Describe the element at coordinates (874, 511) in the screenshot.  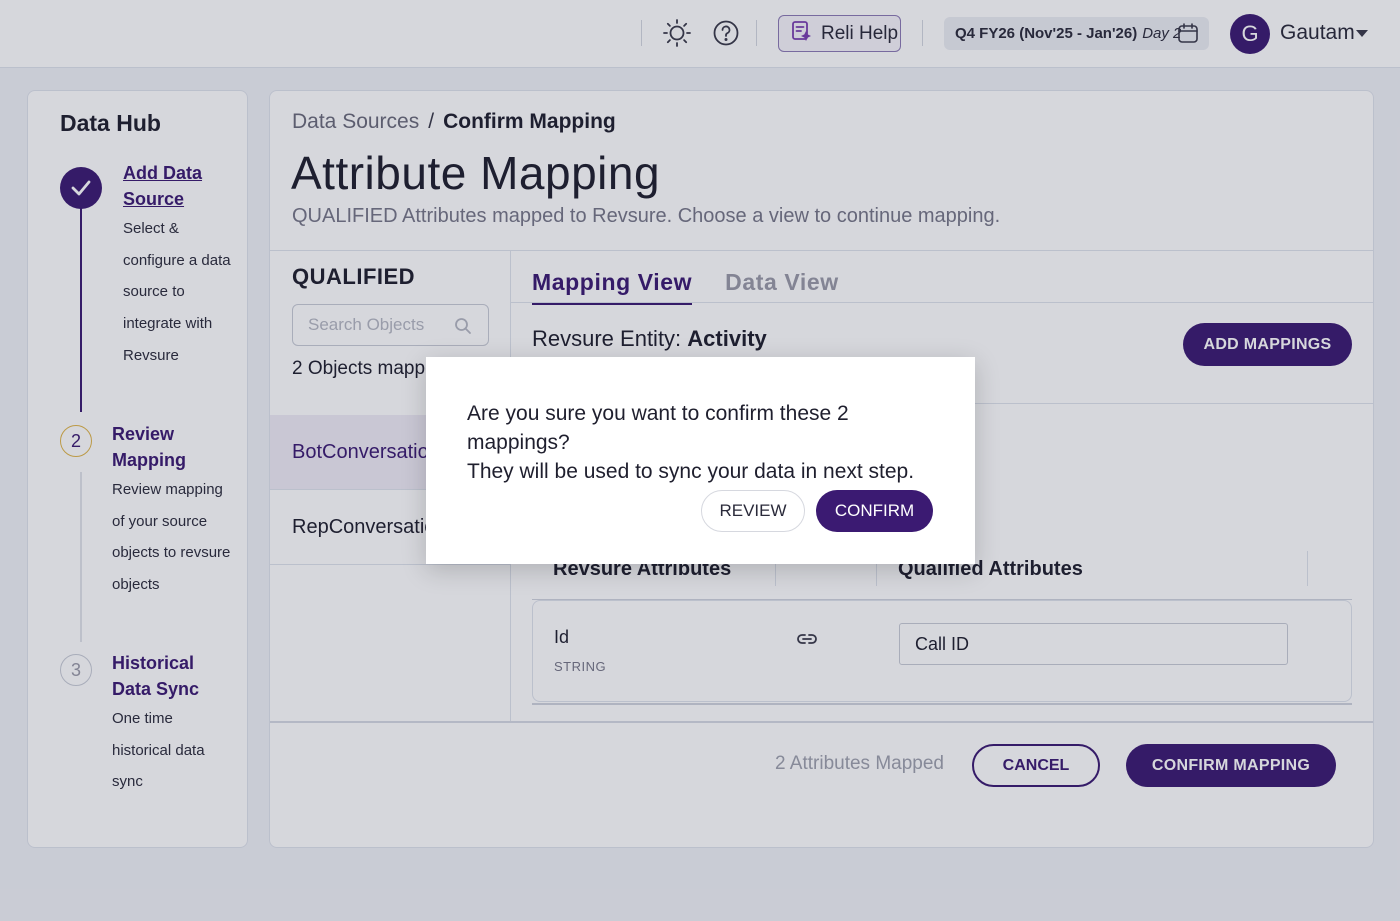
I see `confirm-button: CONFIRM` at that location.